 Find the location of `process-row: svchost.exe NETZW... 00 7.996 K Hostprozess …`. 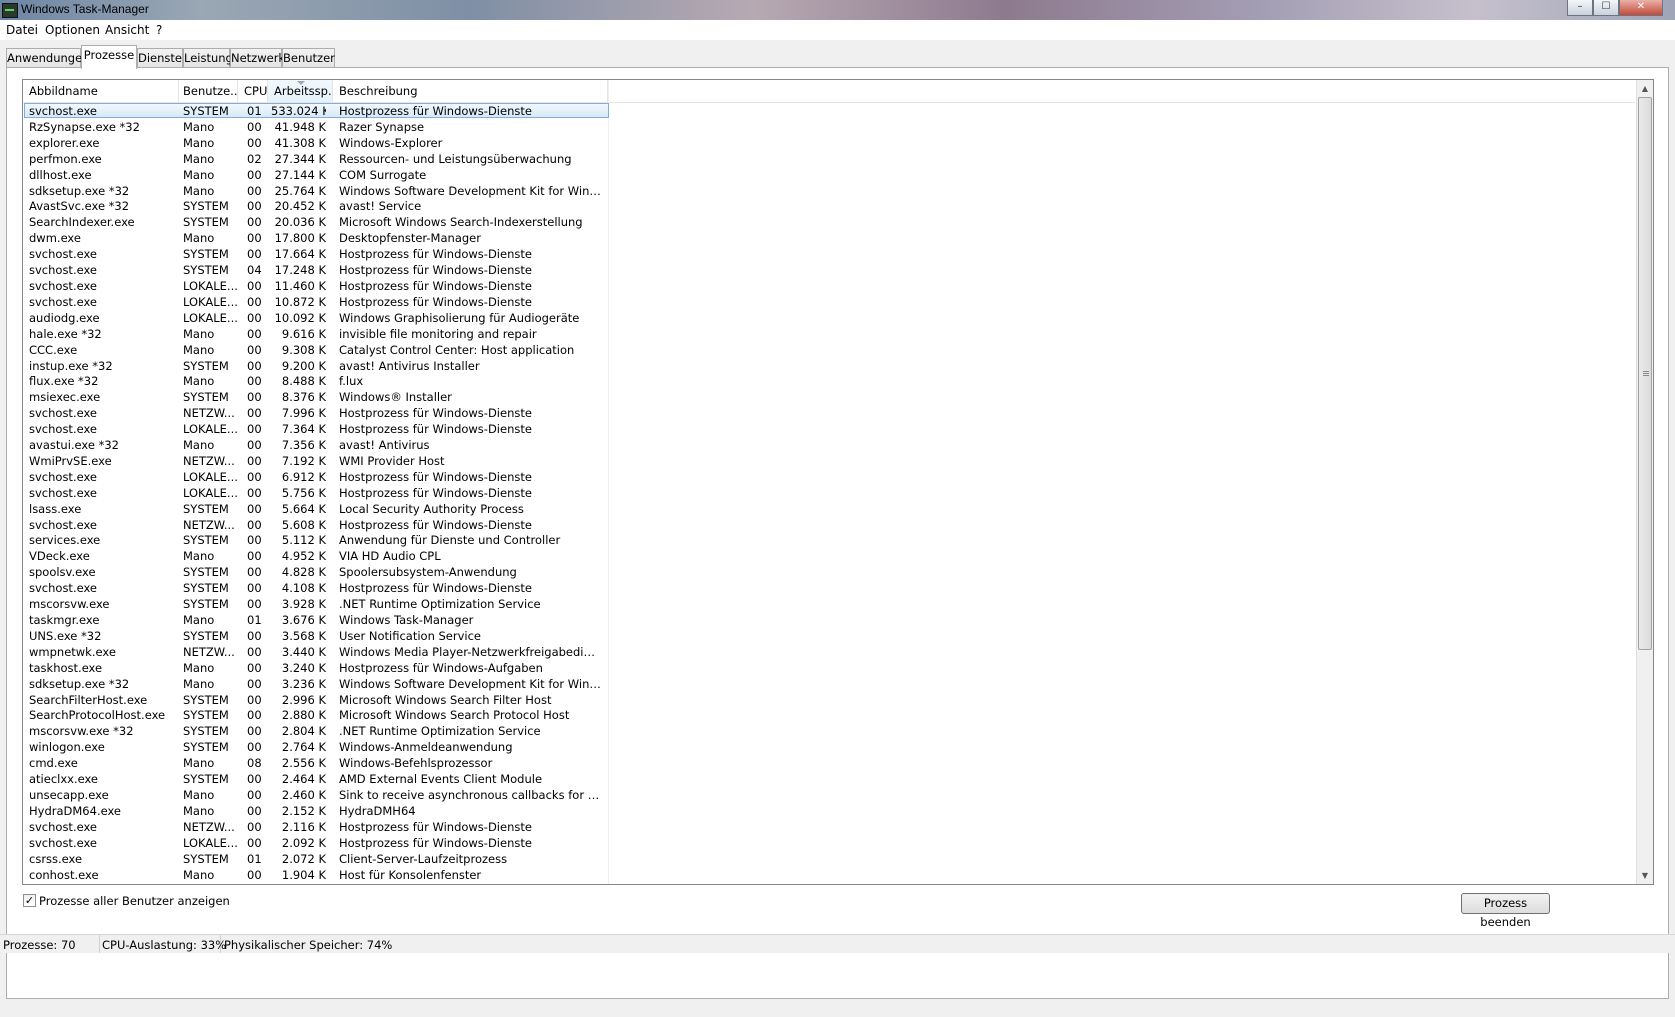

process-row: svchost.exe NETZW... 00 7.996 K Hostprozess … is located at coordinates (829, 413).